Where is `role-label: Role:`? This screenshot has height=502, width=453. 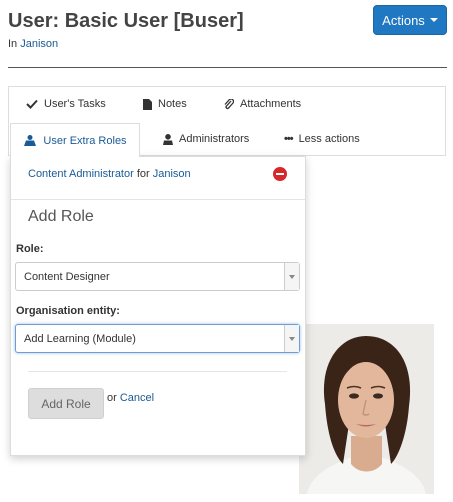
role-label: Role: is located at coordinates (30, 249).